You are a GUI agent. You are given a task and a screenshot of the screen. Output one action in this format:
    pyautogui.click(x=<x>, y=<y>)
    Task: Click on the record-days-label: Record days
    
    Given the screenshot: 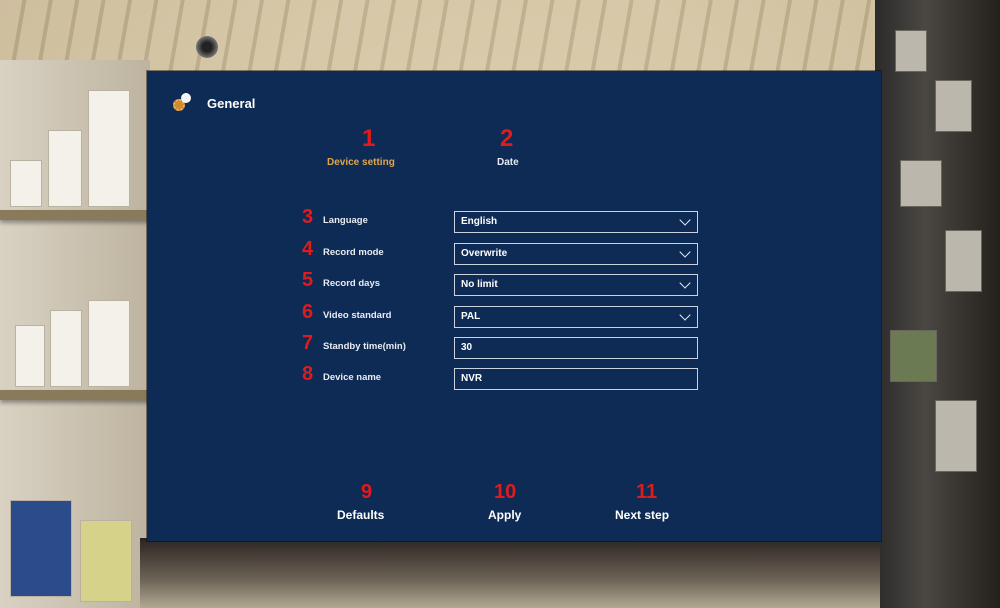 What is the action you would take?
    pyautogui.click(x=352, y=283)
    